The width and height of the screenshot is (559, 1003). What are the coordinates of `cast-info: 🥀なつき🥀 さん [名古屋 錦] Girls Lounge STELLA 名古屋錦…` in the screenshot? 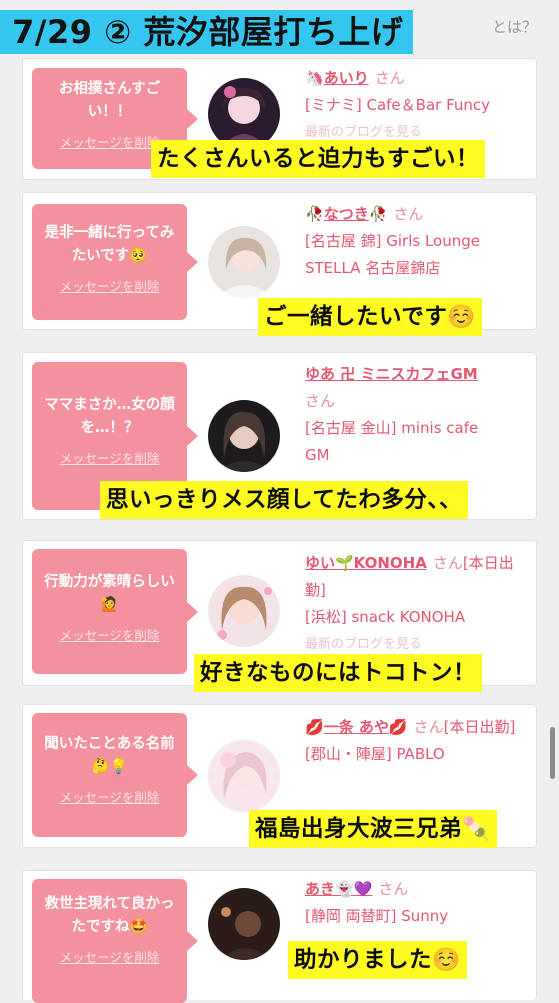 It's located at (416, 241).